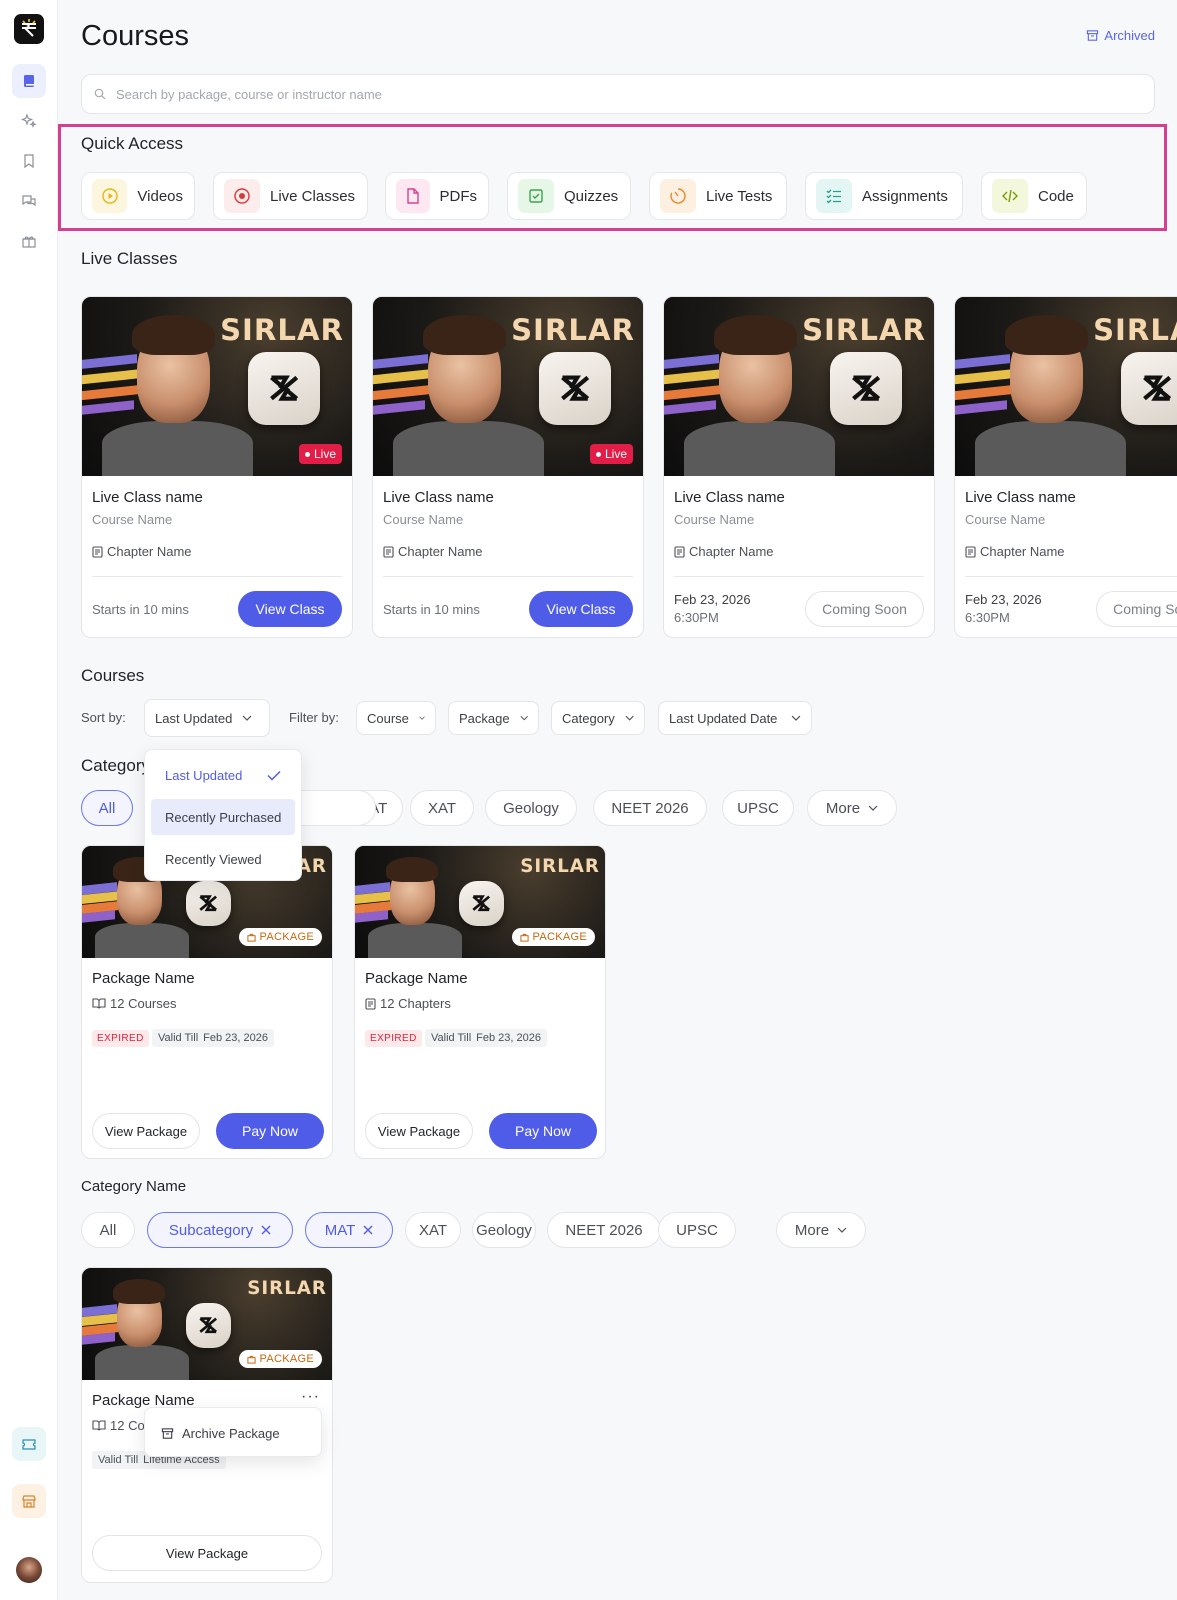 The height and width of the screenshot is (1600, 1177). Describe the element at coordinates (100, 94) in the screenshot. I see `search-icon` at that location.